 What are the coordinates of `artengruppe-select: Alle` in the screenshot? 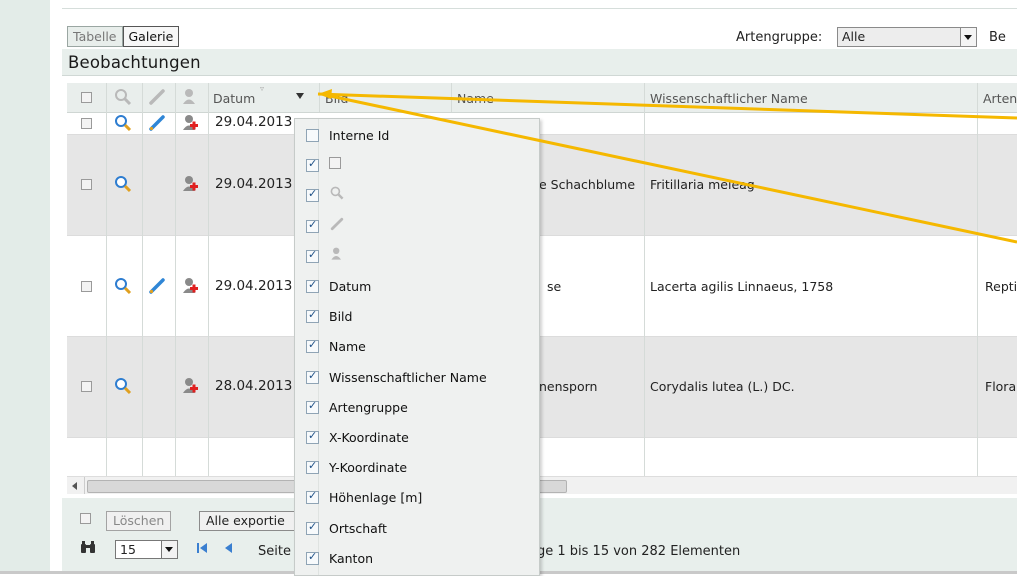 It's located at (907, 37).